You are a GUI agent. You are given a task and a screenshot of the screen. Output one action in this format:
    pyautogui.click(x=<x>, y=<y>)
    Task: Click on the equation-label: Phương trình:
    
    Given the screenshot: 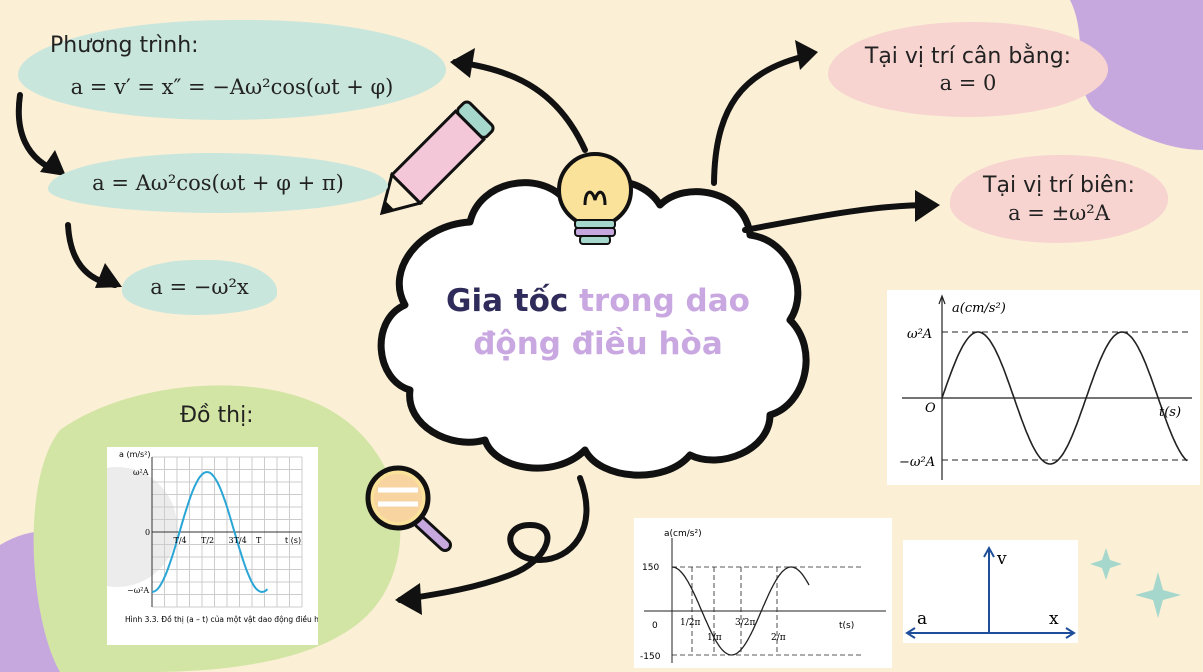 What is the action you would take?
    pyautogui.click(x=124, y=45)
    